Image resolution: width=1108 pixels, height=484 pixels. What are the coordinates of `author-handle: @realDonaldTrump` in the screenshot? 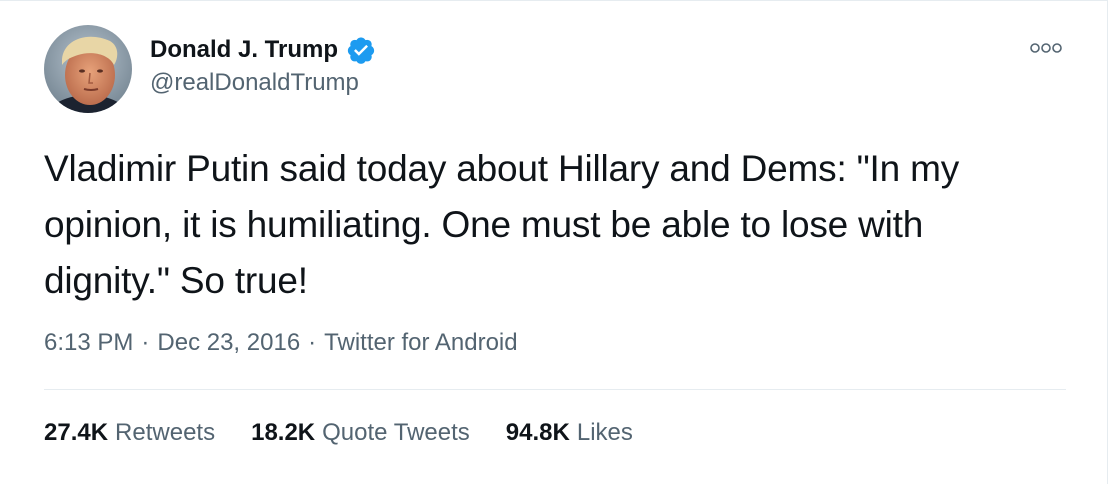 It's located at (254, 83).